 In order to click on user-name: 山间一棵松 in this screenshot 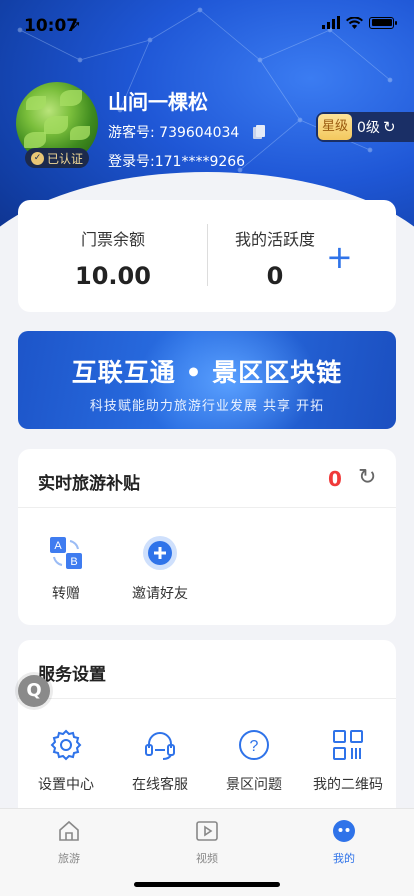, I will do `click(158, 102)`.